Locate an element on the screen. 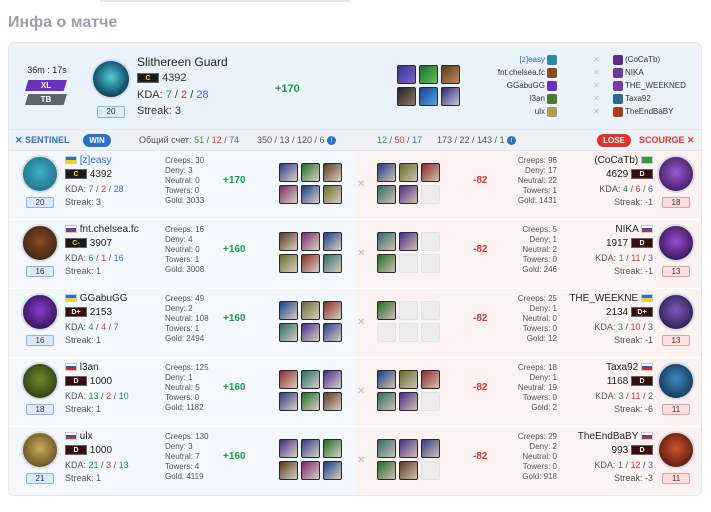  player-link: l3an is located at coordinates (537, 98).